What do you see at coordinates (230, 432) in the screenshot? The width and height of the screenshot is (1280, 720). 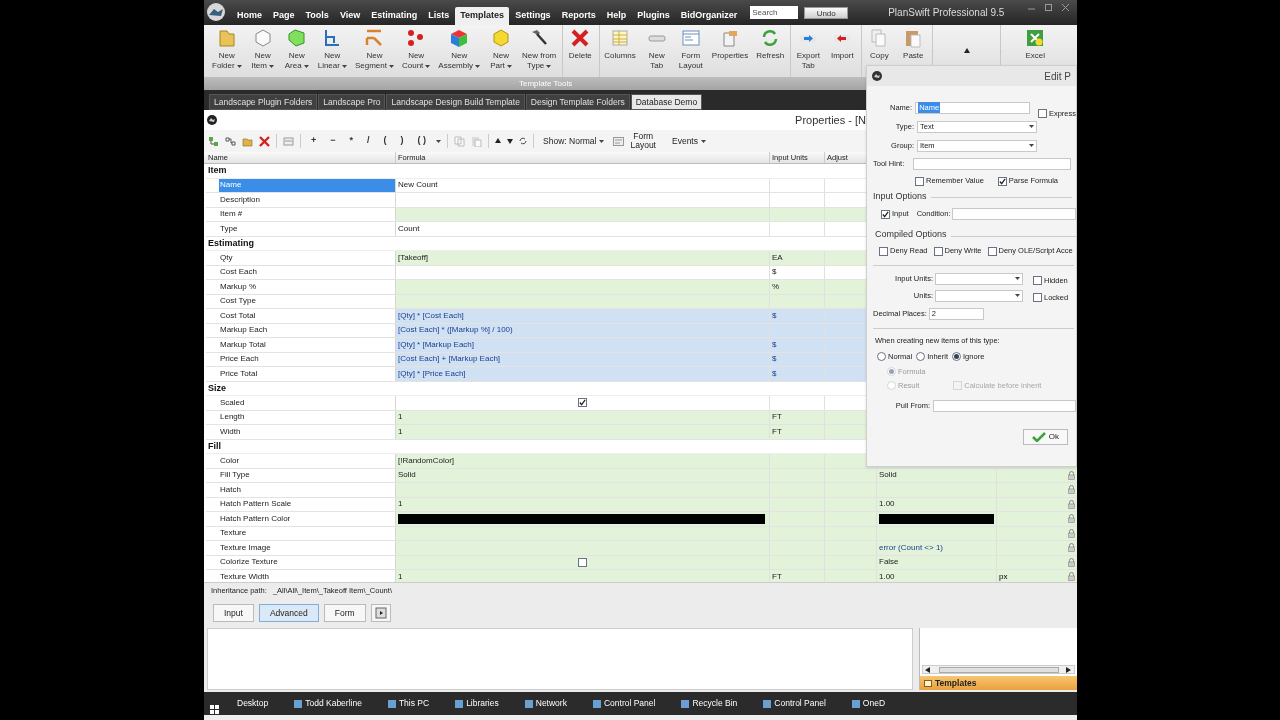 I see `property-name: Width` at bounding box center [230, 432].